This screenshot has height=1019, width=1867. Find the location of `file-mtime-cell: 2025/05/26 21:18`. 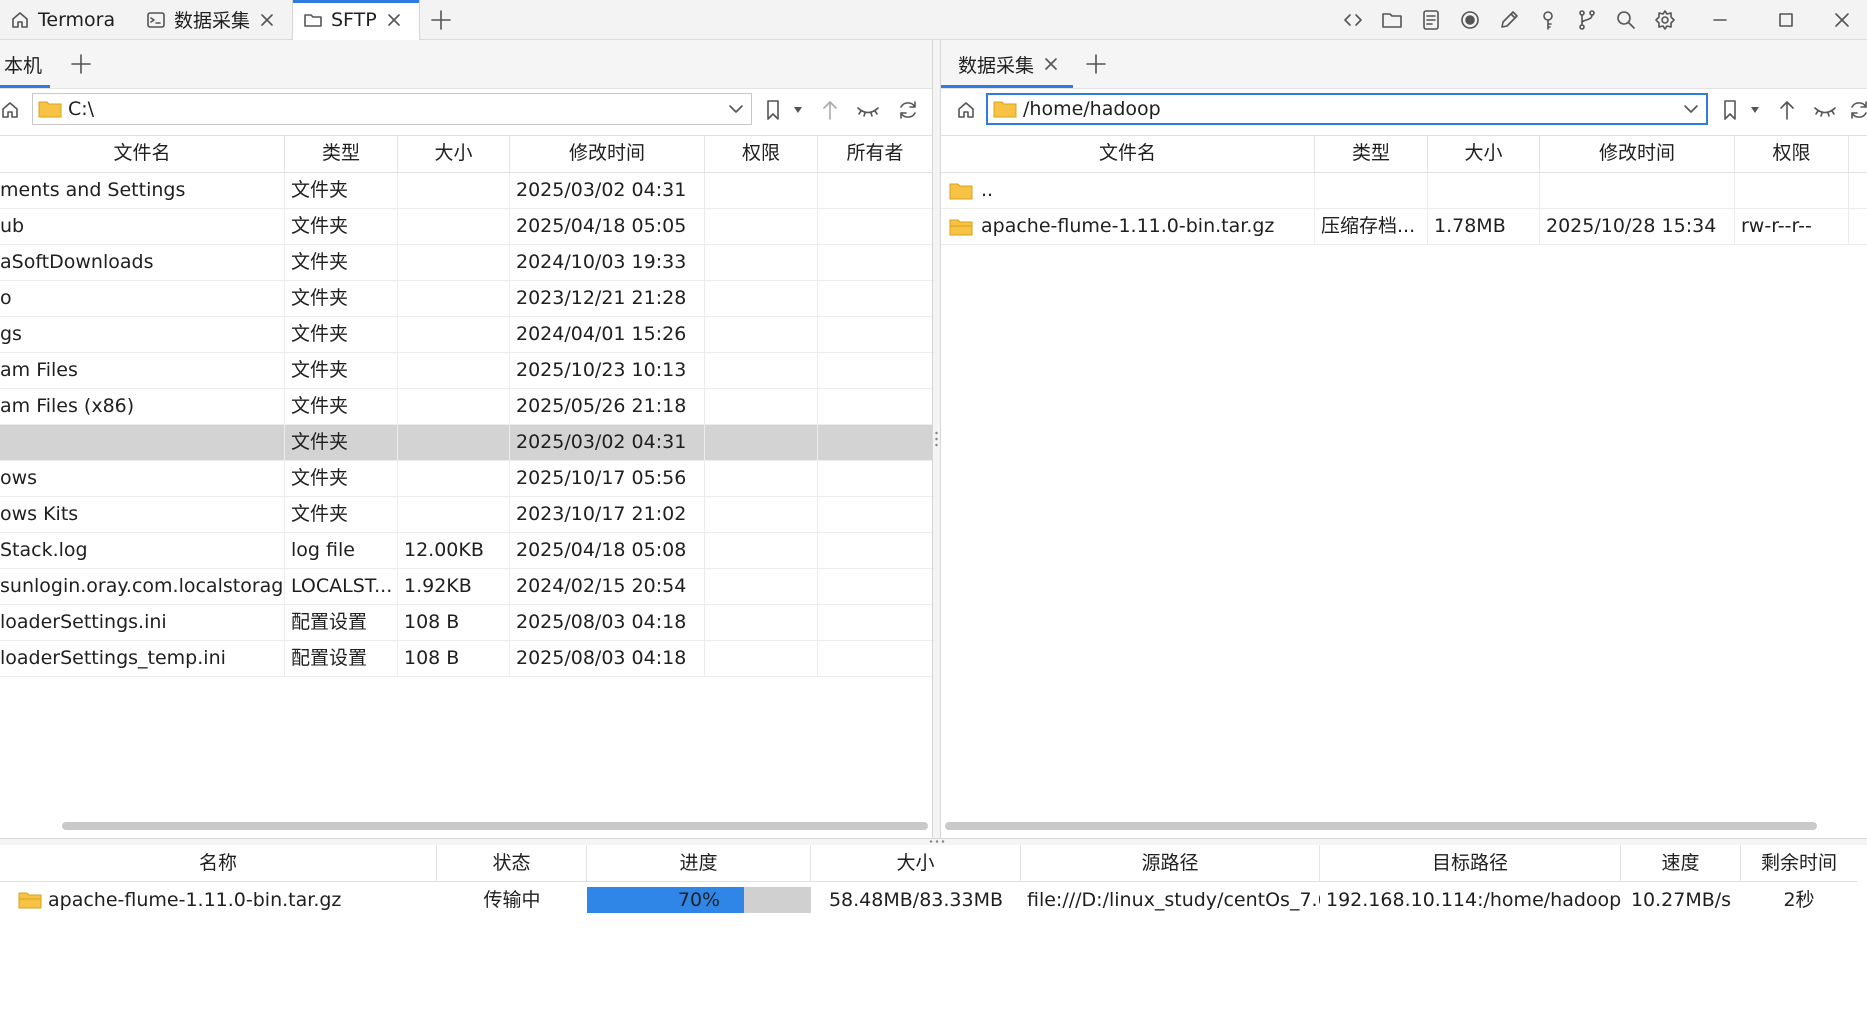

file-mtime-cell: 2025/05/26 21:18 is located at coordinates (607, 406).